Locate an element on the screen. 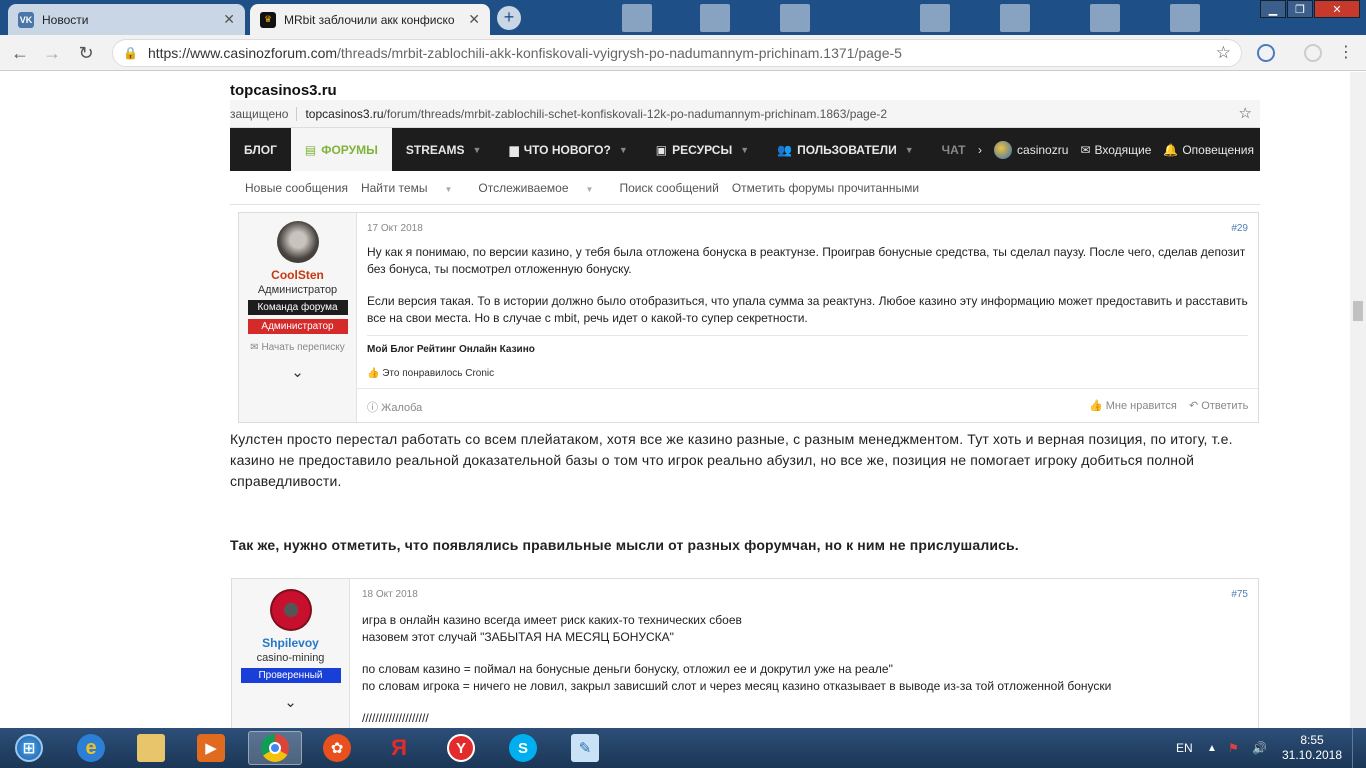 This screenshot has height=768, width=1366. start-button: ⊞ is located at coordinates (29, 748).